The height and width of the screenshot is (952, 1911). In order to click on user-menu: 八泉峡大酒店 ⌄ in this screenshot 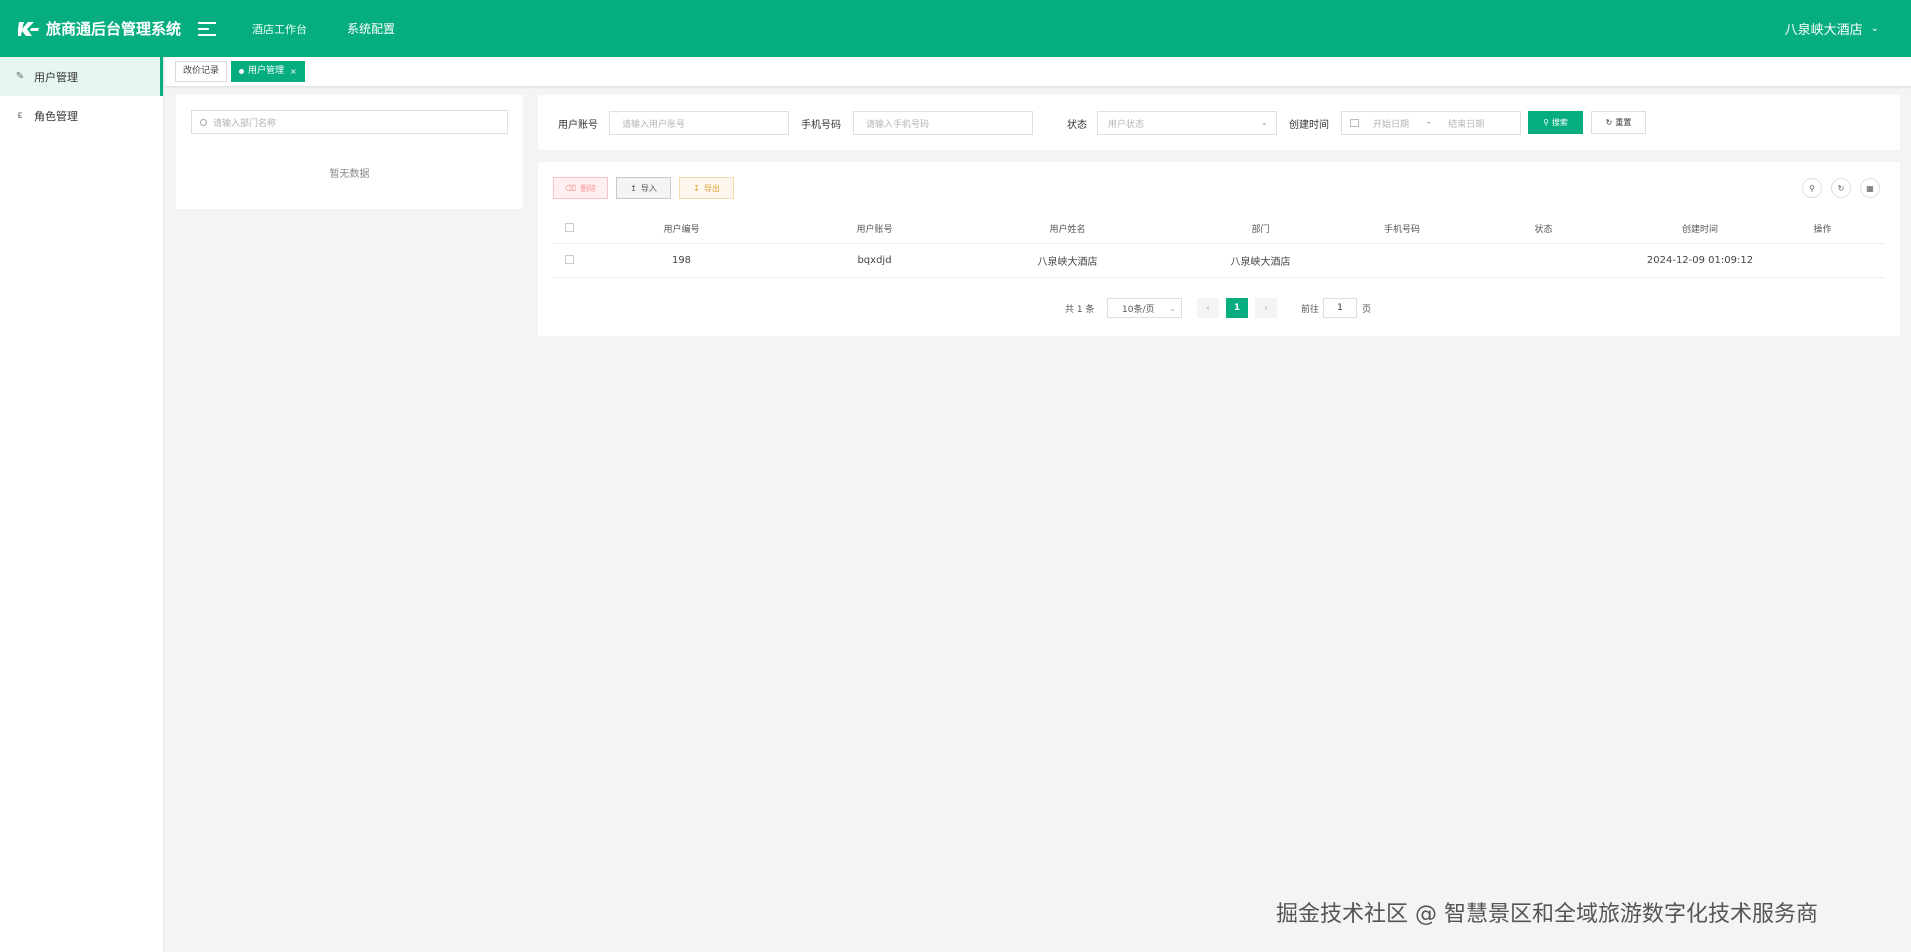, I will do `click(1832, 28)`.